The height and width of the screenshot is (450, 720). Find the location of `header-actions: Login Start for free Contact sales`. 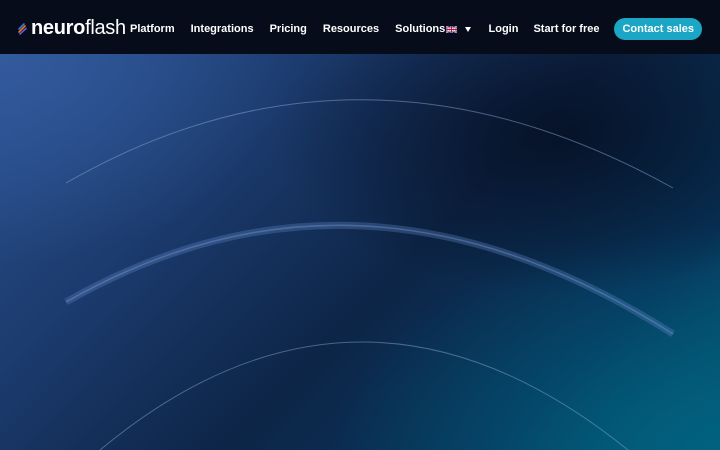

header-actions: Login Start for free Contact sales is located at coordinates (573, 29).